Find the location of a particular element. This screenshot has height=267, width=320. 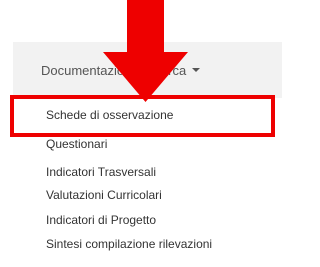

down-arrow-icon is located at coordinates (145, 51).